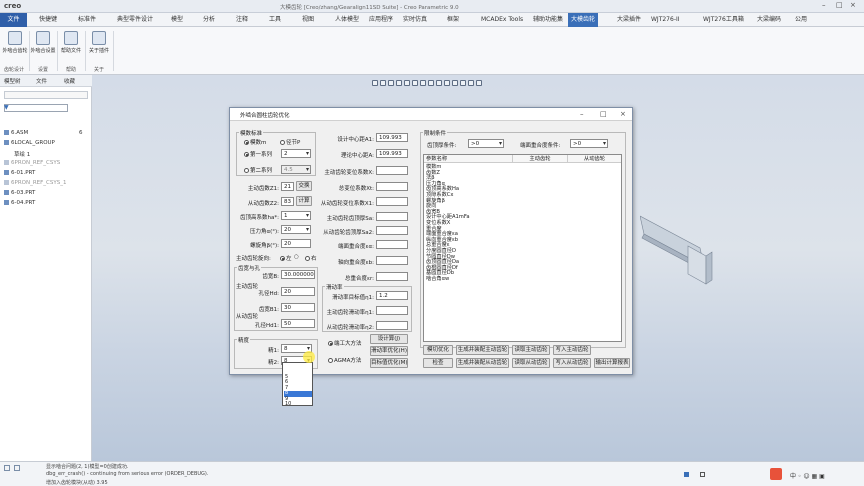 This screenshot has width=864, height=486. I want to click on maximize-icon: □, so click(839, 5).